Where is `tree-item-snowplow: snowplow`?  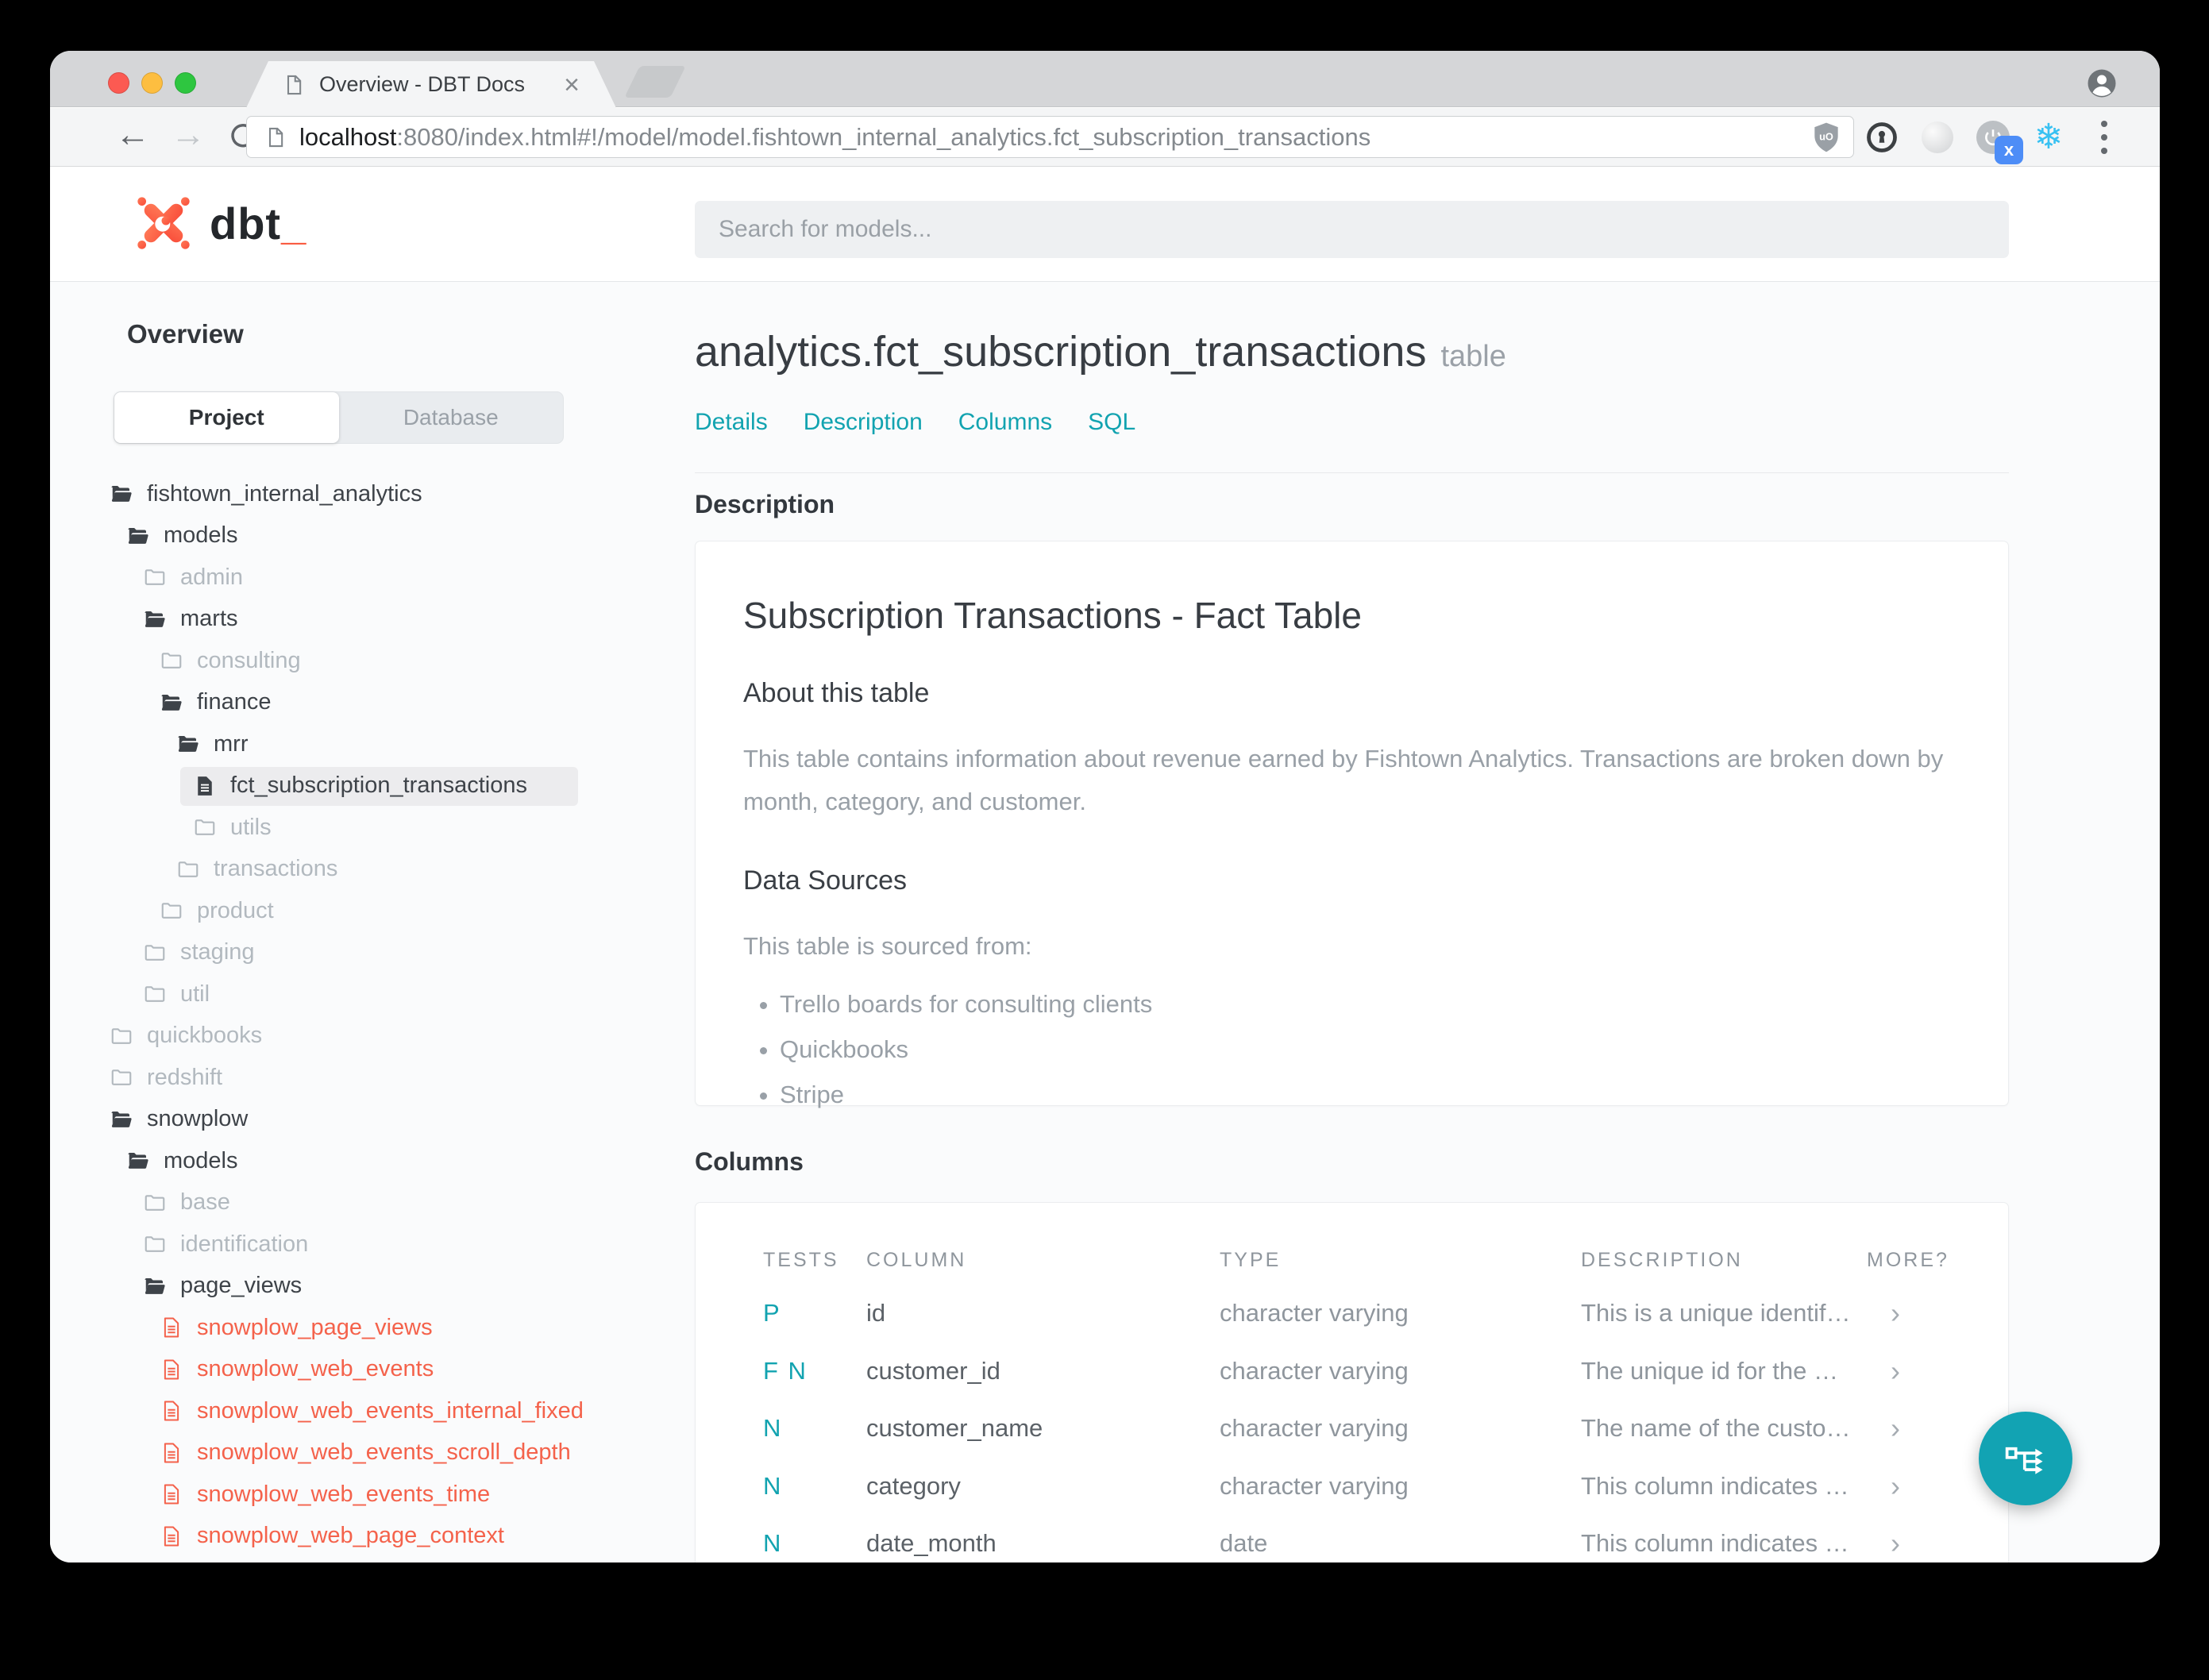 tree-item-snowplow: snowplow is located at coordinates (372, 1120).